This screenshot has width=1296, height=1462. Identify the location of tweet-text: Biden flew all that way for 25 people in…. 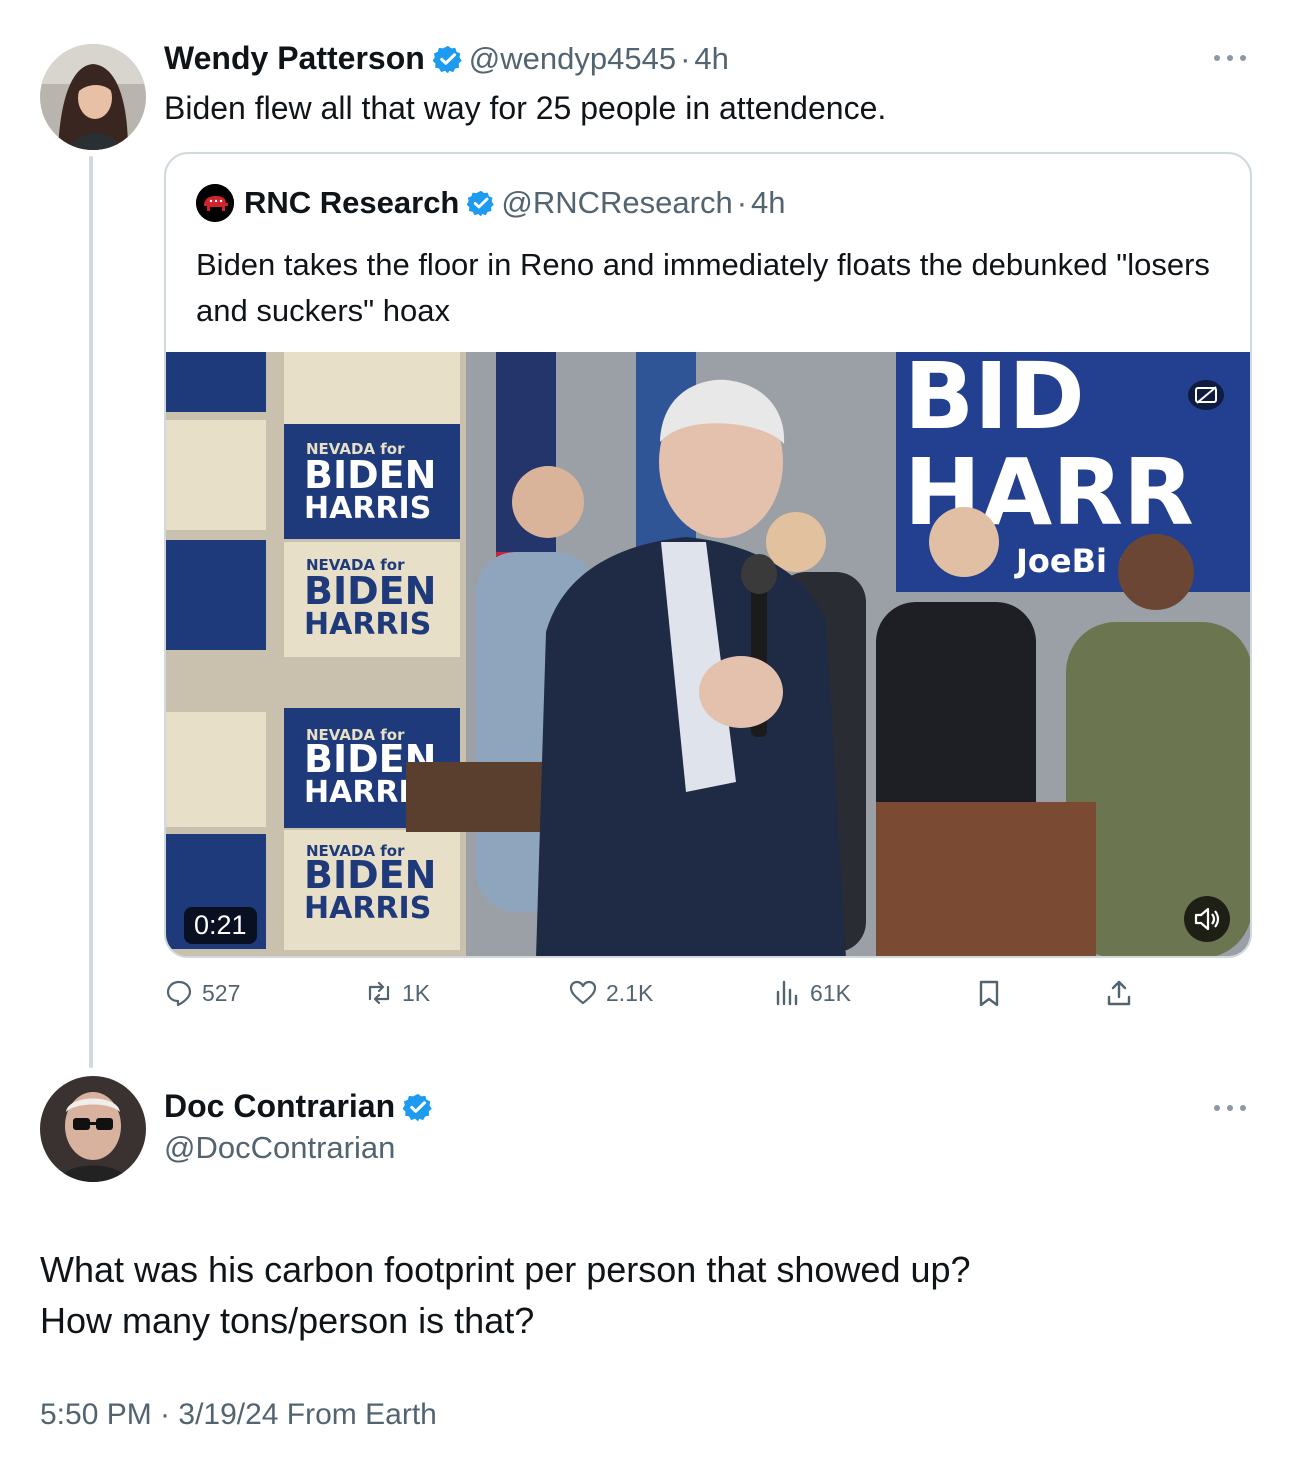
(525, 108).